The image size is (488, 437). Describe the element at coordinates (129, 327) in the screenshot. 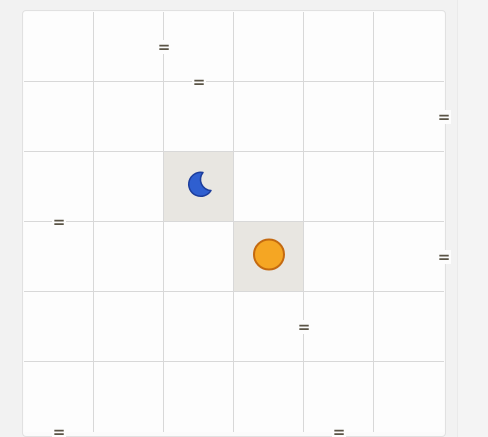

I see `board-cell-r4-c1` at that location.